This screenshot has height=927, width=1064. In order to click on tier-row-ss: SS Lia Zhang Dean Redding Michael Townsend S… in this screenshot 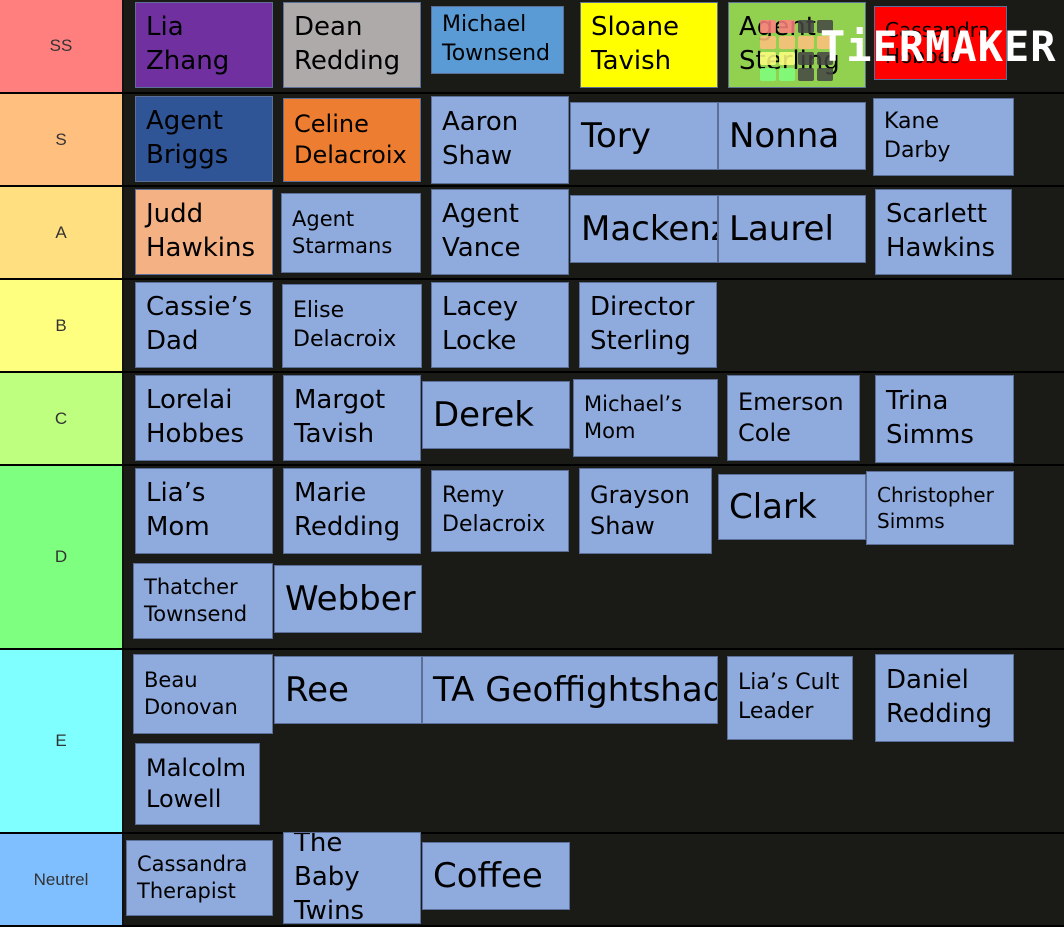, I will do `click(532, 47)`.